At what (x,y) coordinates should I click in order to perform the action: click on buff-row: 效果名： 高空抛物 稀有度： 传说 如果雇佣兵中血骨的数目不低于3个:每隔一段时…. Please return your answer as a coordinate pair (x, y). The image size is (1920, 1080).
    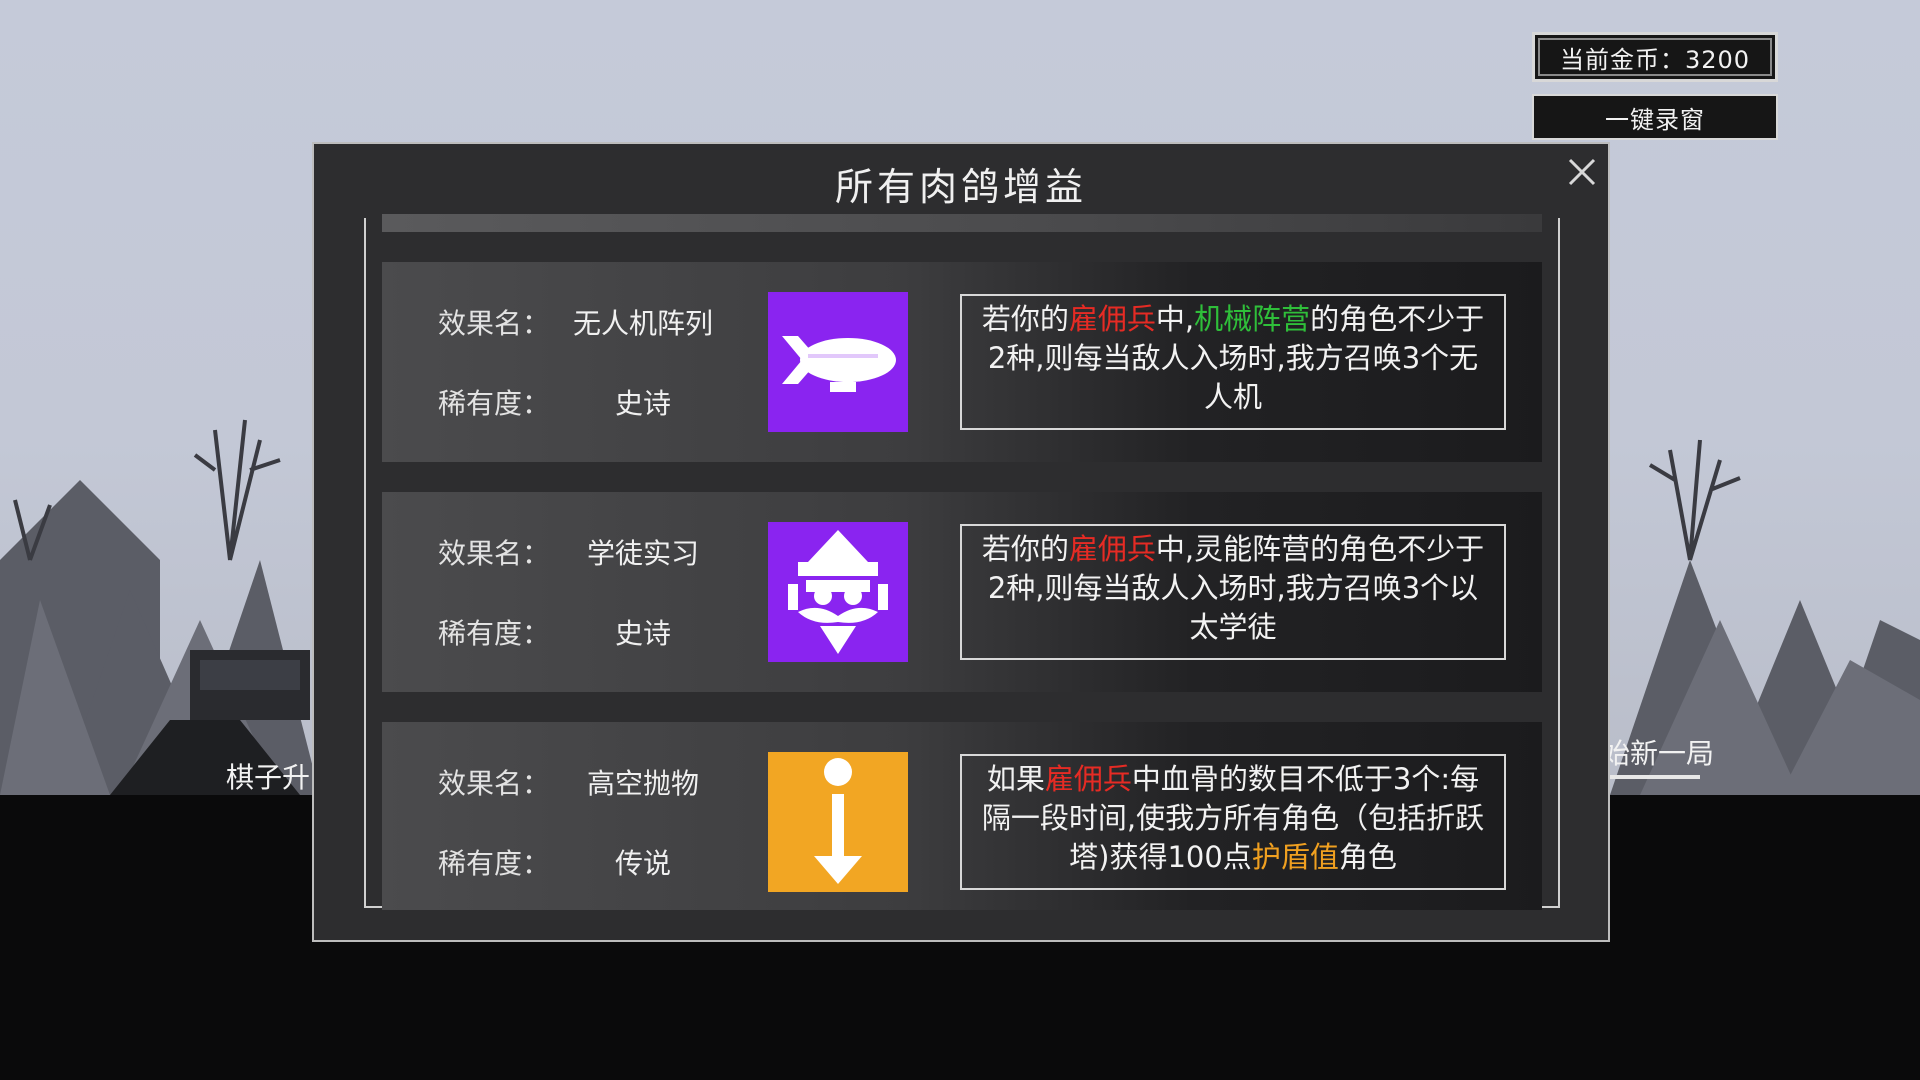
    Looking at the image, I should click on (962, 816).